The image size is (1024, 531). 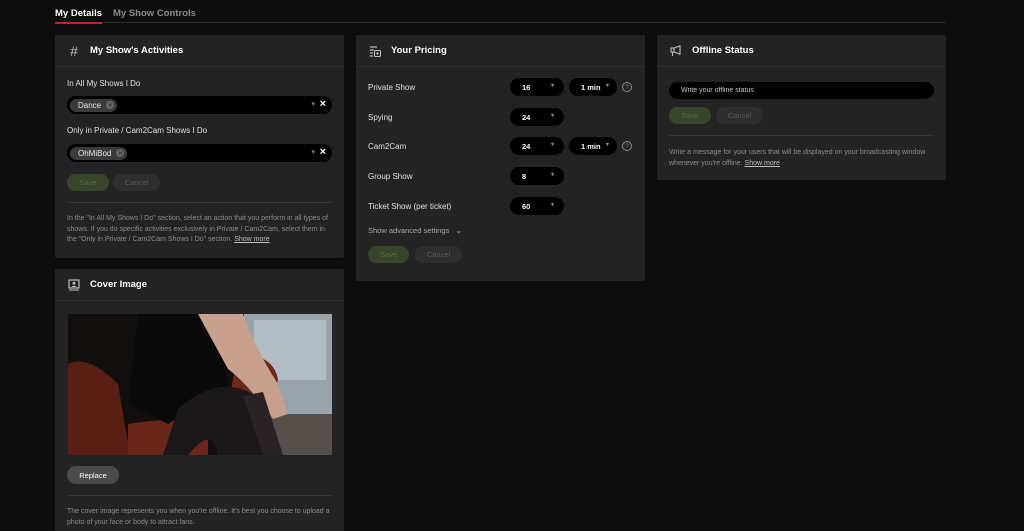 What do you see at coordinates (801, 51) in the screenshot?
I see `offline-header: Offline Status` at bounding box center [801, 51].